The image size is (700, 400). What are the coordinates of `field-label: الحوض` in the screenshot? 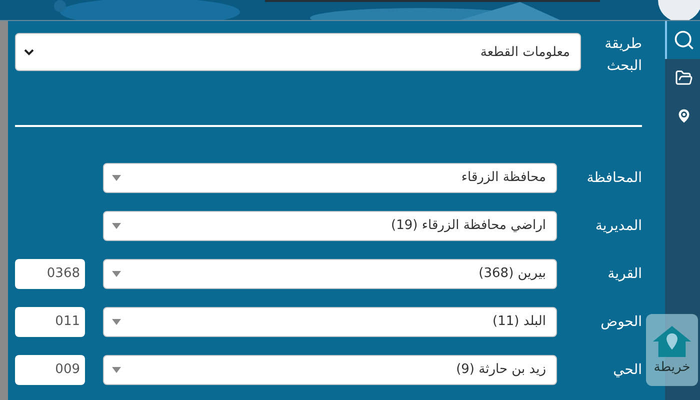 It's located at (621, 322).